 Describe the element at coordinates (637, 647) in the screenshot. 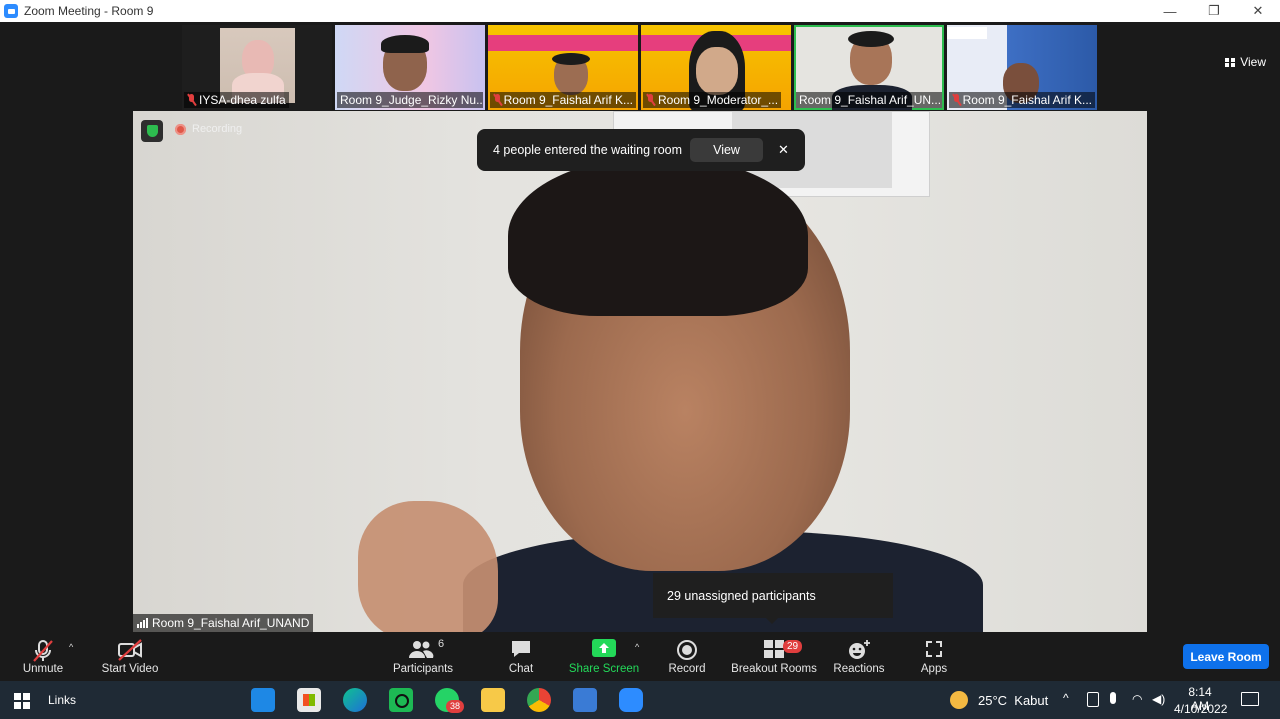

I see `share-options-caret-icon: ^` at that location.